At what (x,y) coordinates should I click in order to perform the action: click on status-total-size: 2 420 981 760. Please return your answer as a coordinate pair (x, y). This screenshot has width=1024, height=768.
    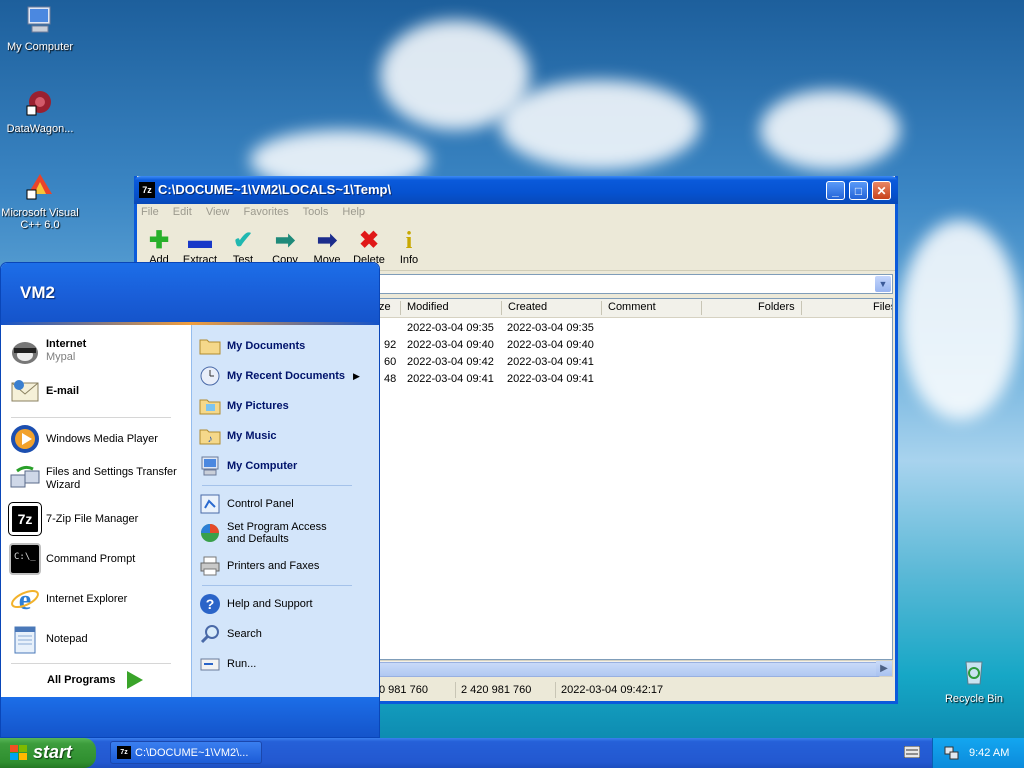
    Looking at the image, I should click on (496, 690).